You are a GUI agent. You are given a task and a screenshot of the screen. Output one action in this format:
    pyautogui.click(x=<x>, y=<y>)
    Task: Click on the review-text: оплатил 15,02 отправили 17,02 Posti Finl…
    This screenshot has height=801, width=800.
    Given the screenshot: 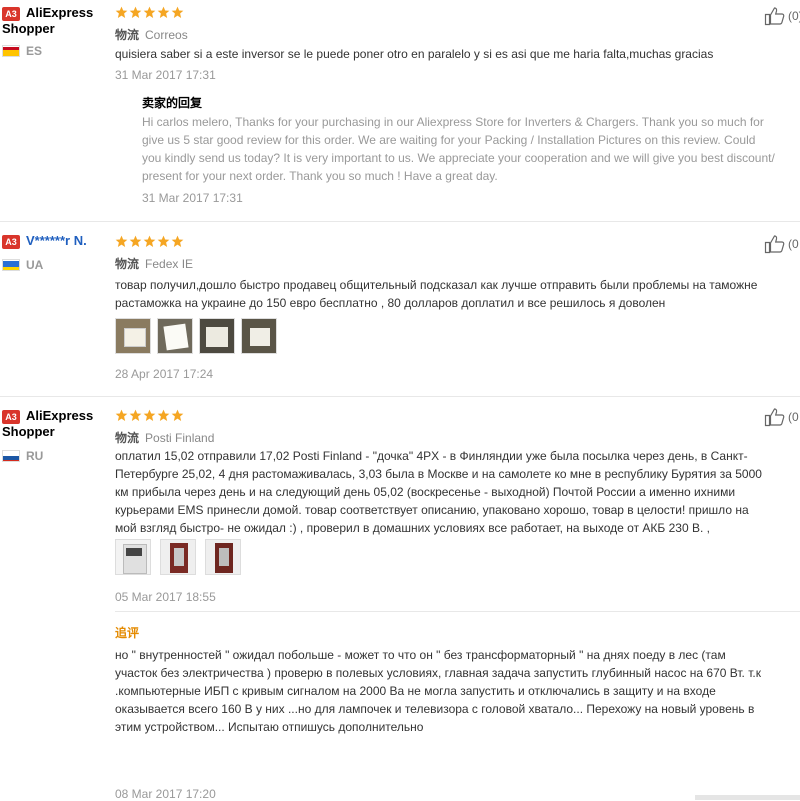 What is the action you would take?
    pyautogui.click(x=438, y=492)
    